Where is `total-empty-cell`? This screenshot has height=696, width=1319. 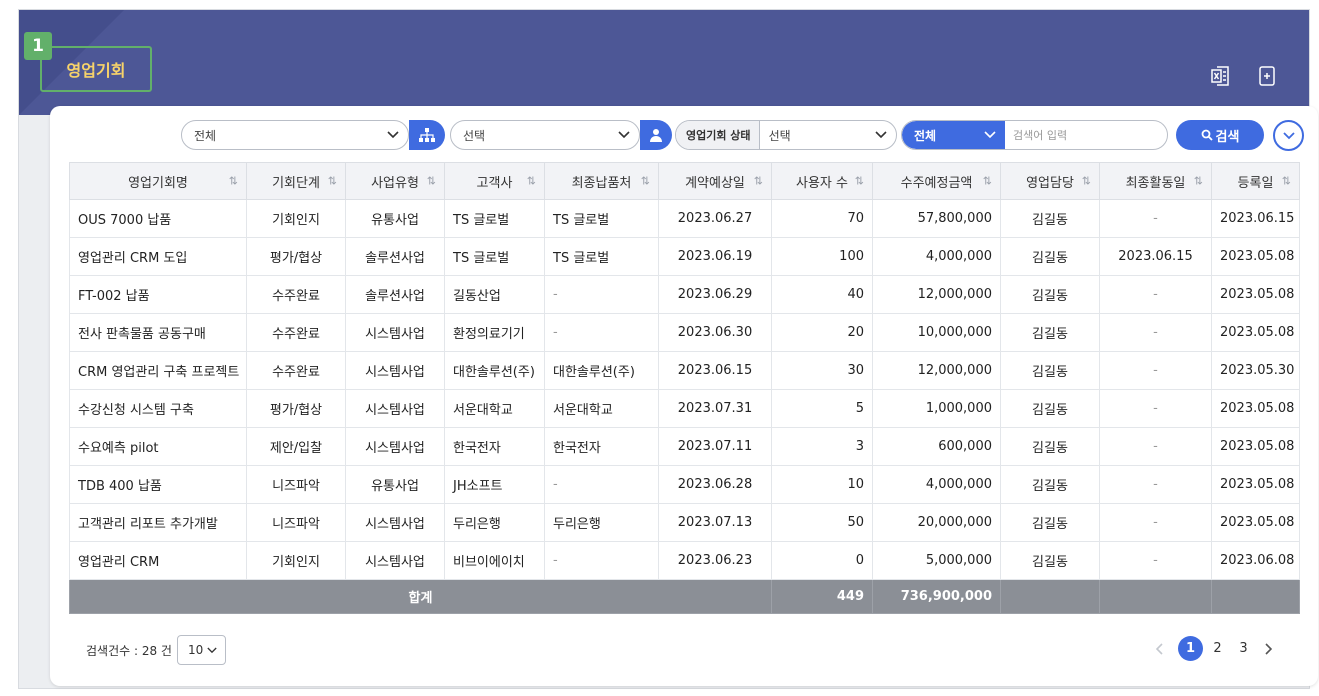
total-empty-cell is located at coordinates (1050, 596).